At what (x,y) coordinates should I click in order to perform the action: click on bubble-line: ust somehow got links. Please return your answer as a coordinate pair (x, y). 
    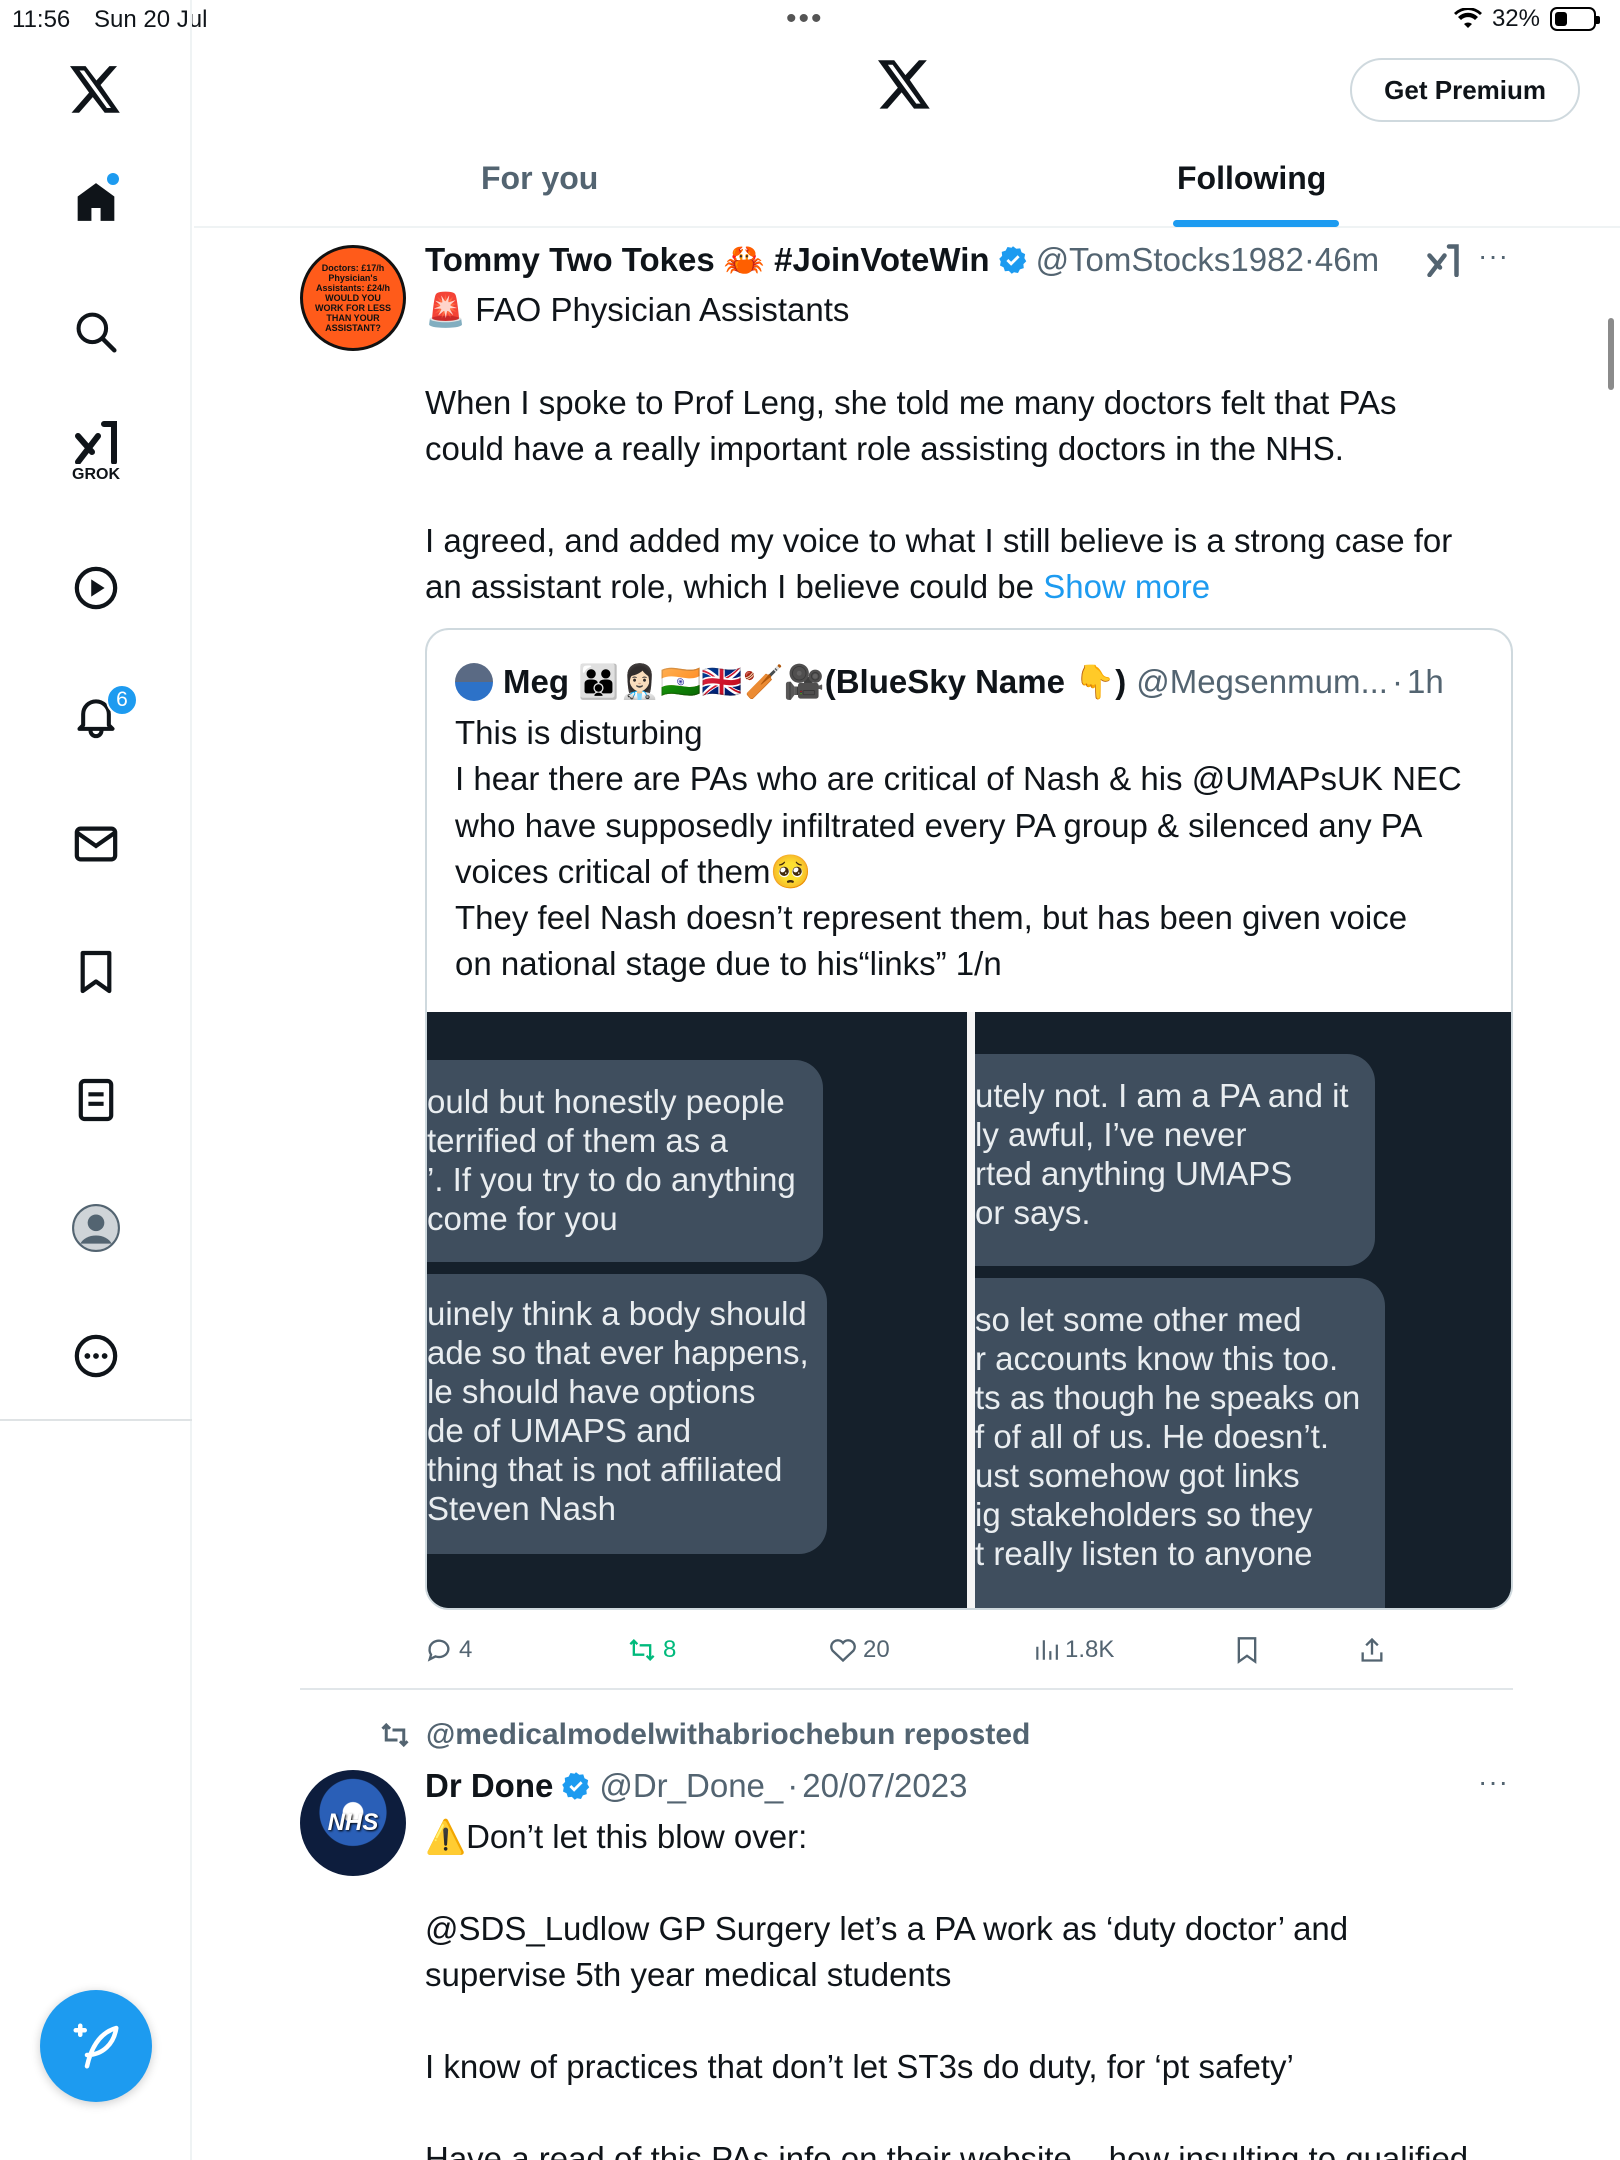
    Looking at the image, I should click on (1137, 1475).